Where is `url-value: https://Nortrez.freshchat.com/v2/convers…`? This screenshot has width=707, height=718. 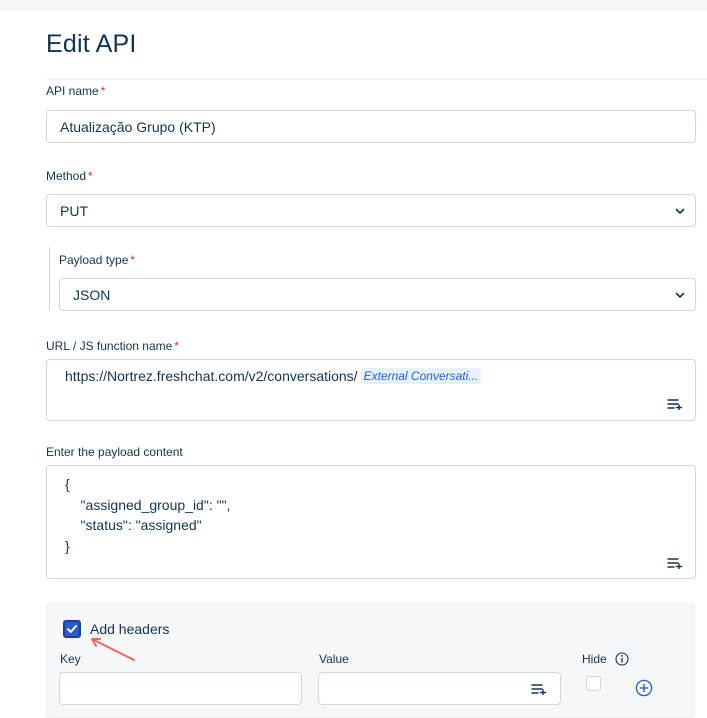
url-value: https://Nortrez.freshchat.com/v2/convers… is located at coordinates (273, 376).